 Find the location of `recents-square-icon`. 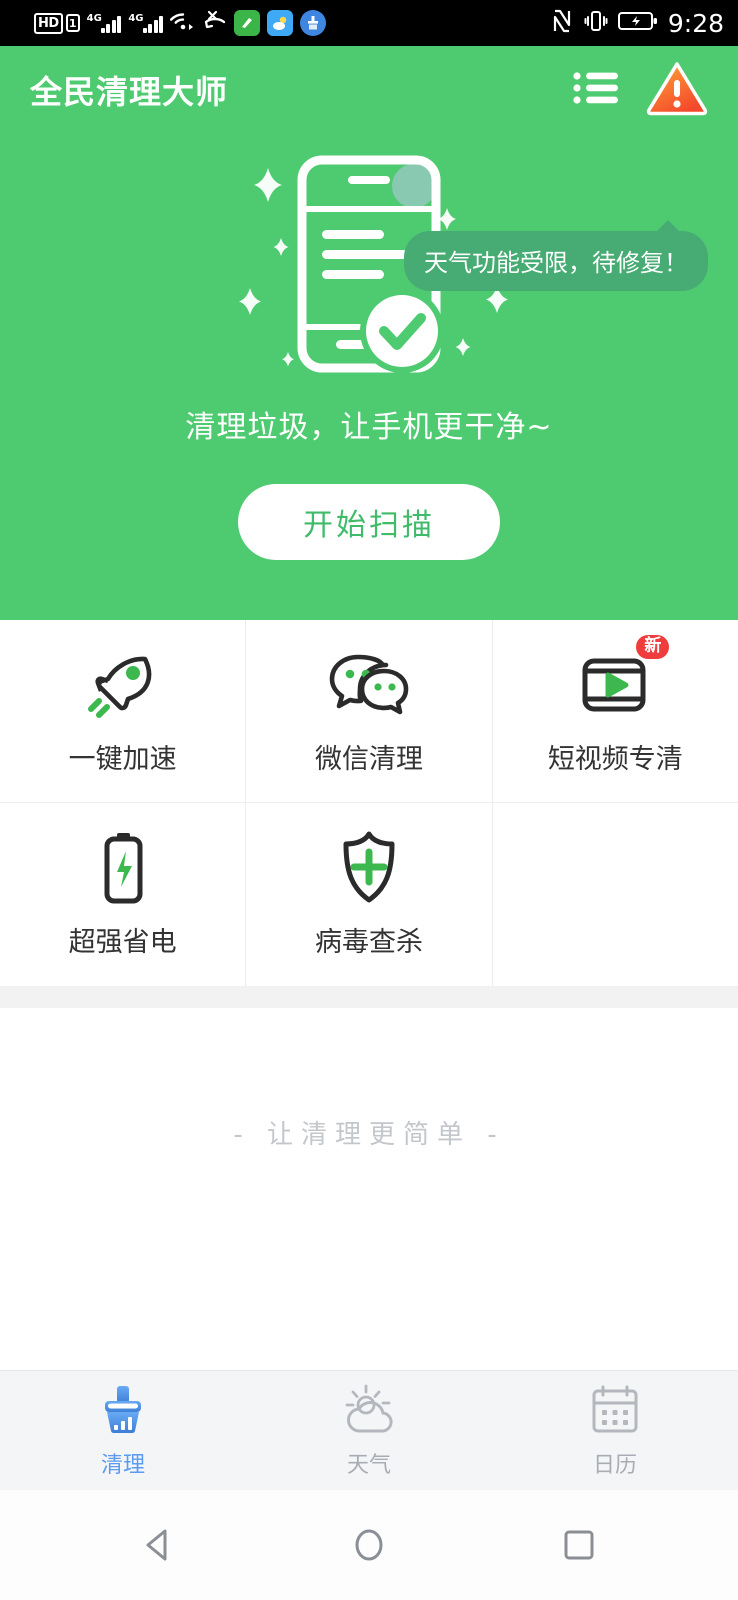

recents-square-icon is located at coordinates (579, 1545).